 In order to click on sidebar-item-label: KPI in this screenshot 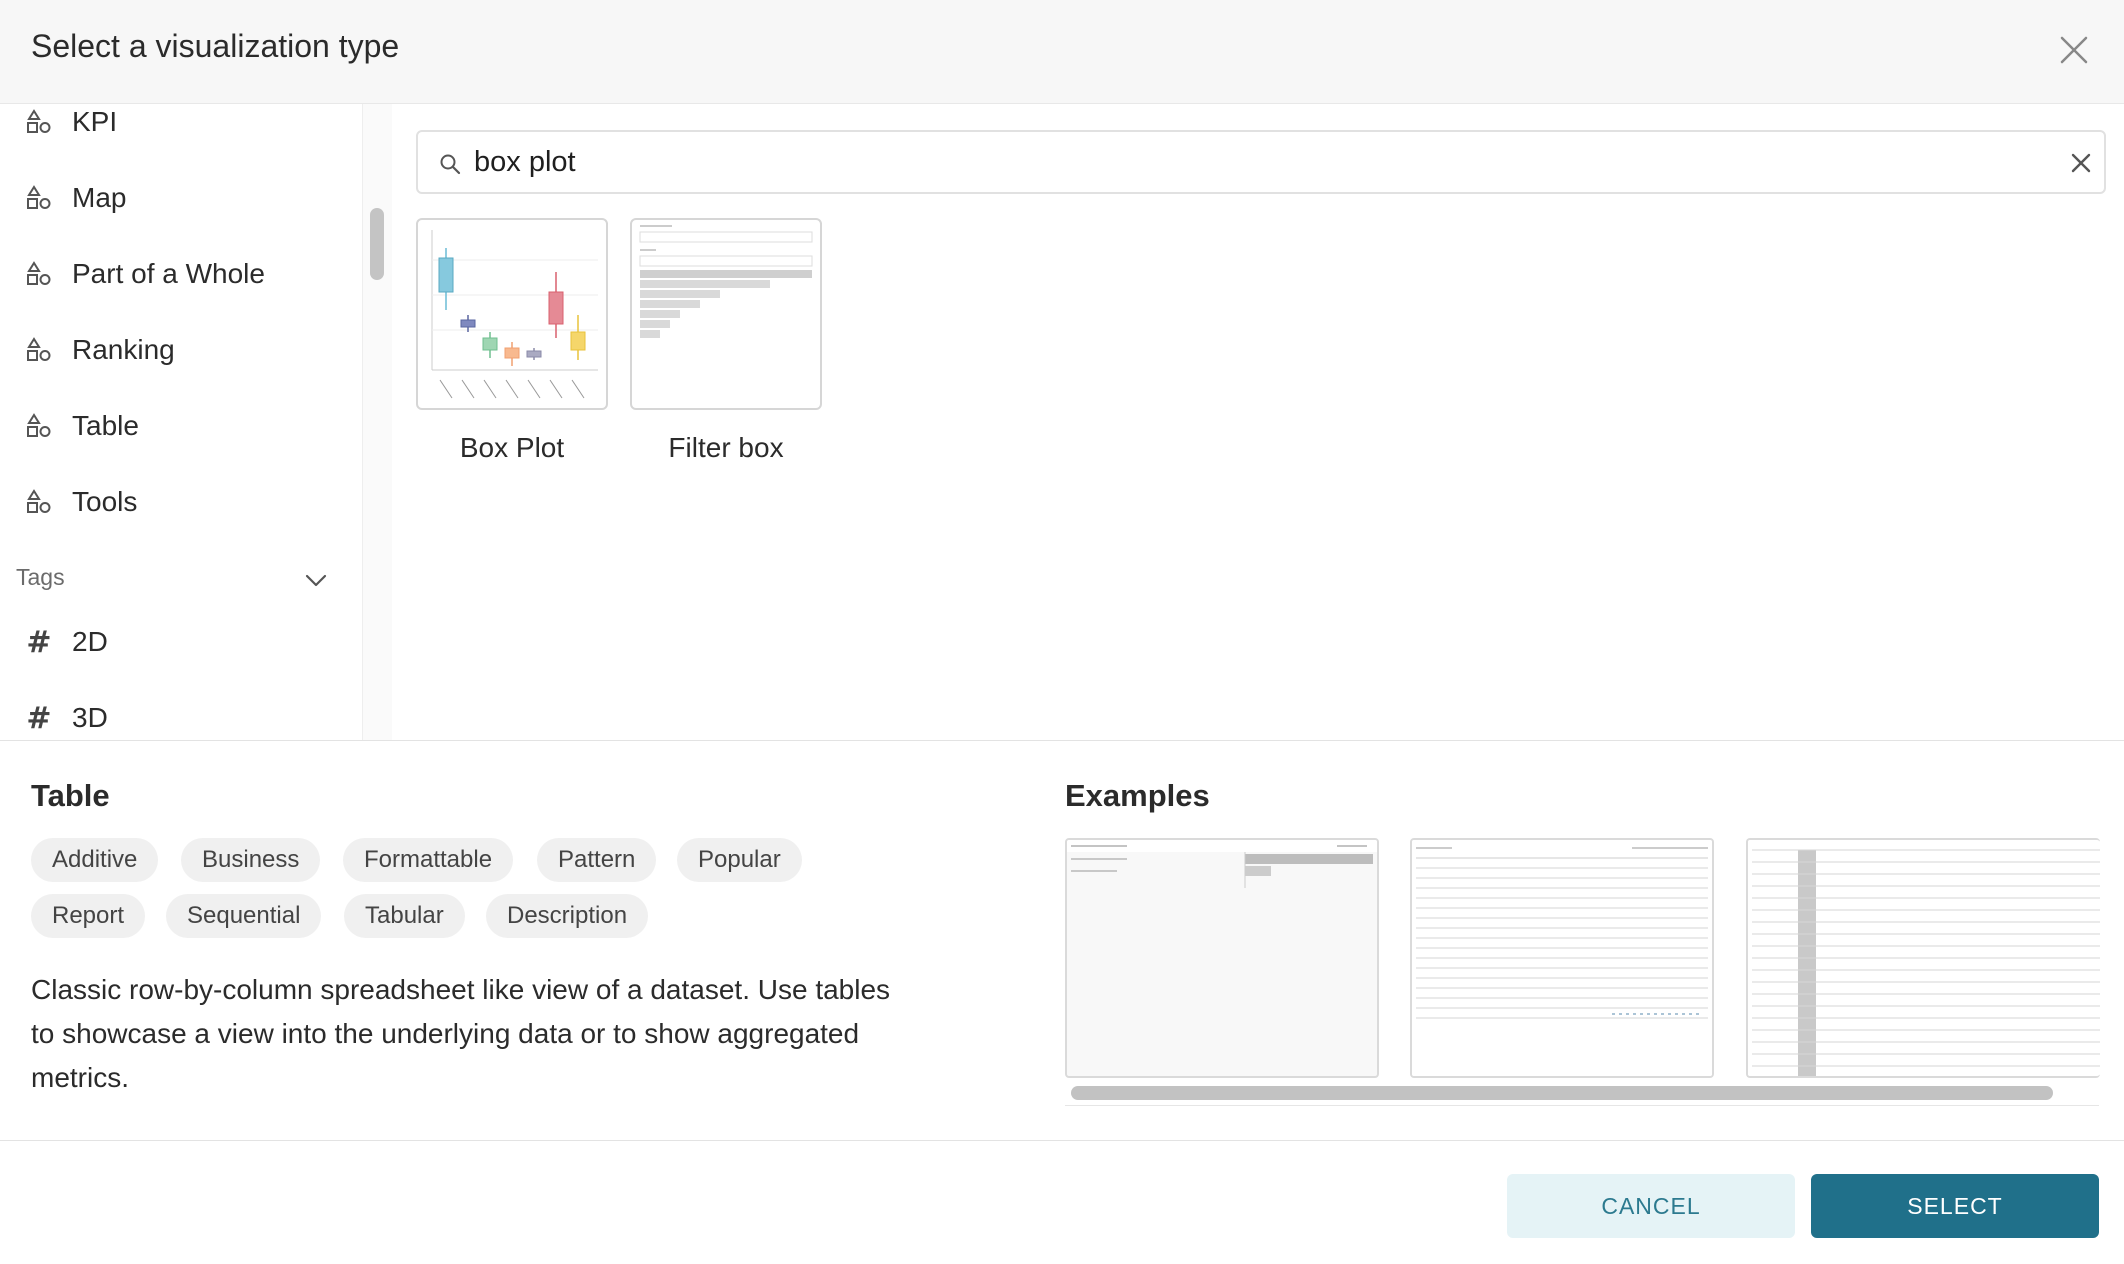, I will do `click(95, 121)`.